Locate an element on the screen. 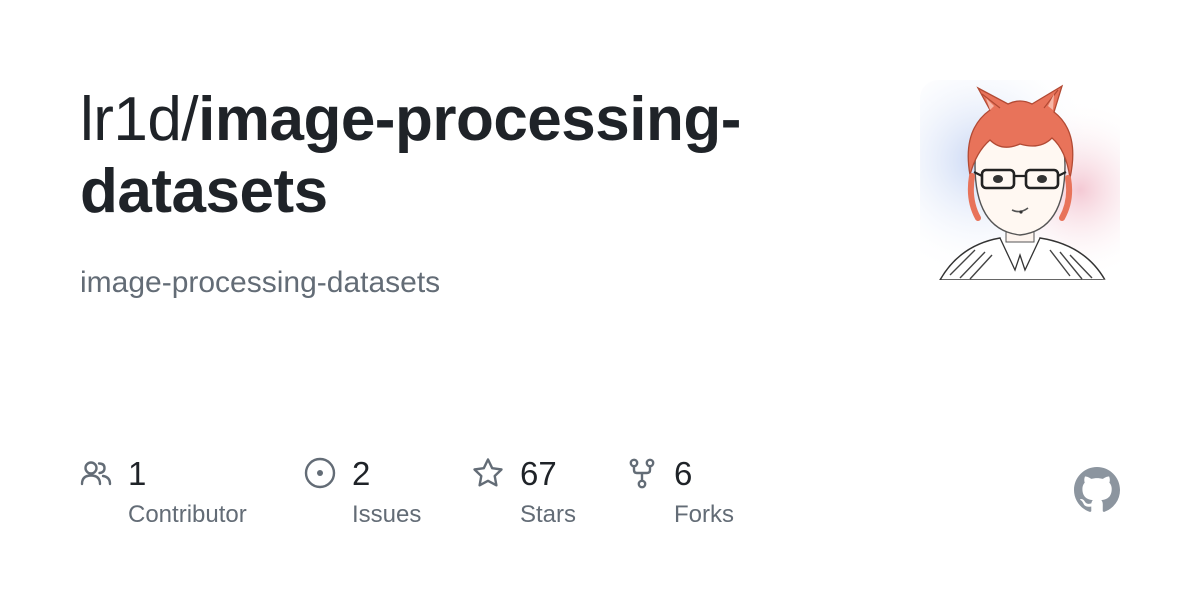 The height and width of the screenshot is (600, 1200). repo-owner: lr1d/ is located at coordinates (139, 119).